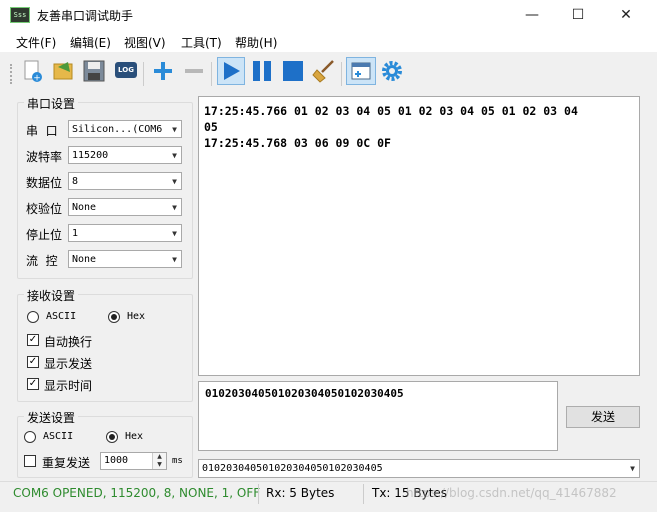 The image size is (657, 512). What do you see at coordinates (51, 417) in the screenshot?
I see `send-settings-title: 发送设置` at bounding box center [51, 417].